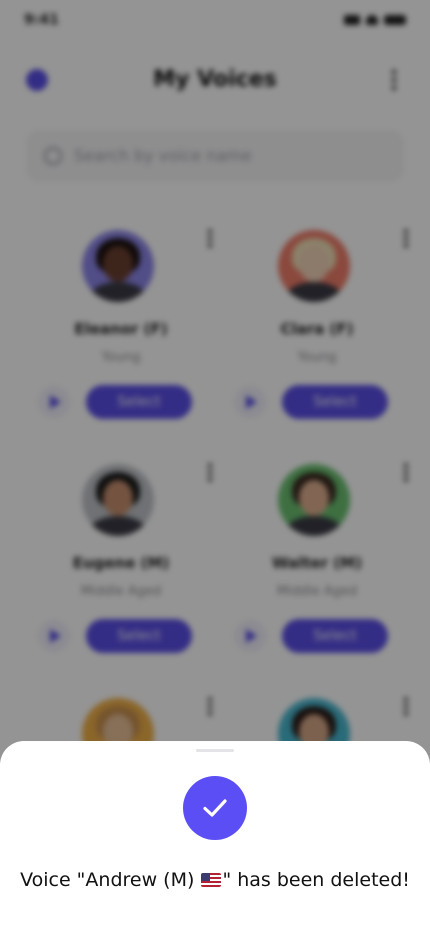 The image size is (430, 932). I want to click on checkmark-icon, so click(215, 808).